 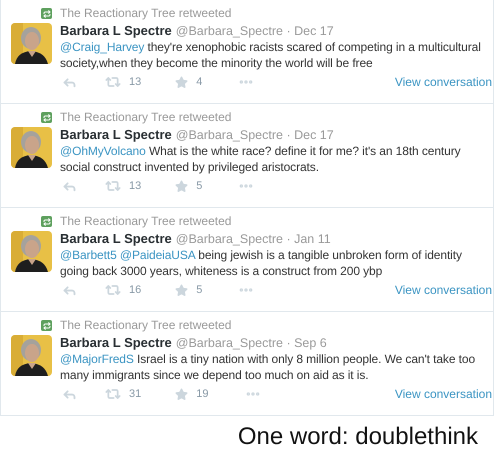 What do you see at coordinates (202, 394) in the screenshot?
I see `favorite-count: 19` at bounding box center [202, 394].